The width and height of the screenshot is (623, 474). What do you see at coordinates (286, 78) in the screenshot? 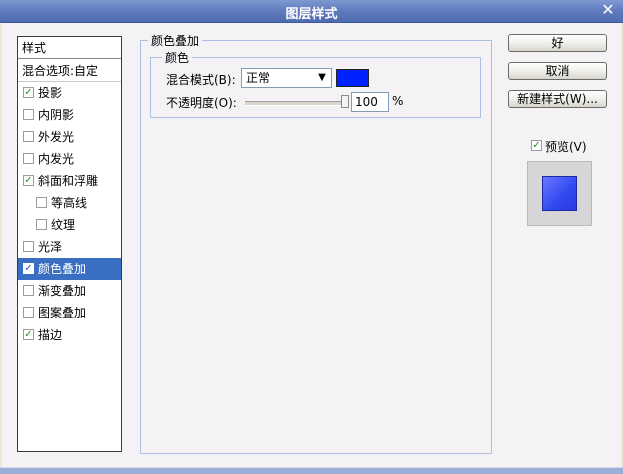
I see `blend-mode-select: 正常 ▼` at bounding box center [286, 78].